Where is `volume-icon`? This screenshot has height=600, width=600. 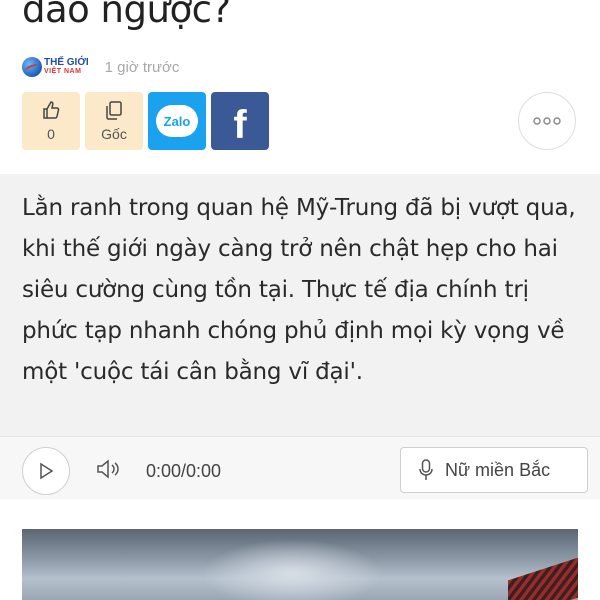 volume-icon is located at coordinates (109, 469).